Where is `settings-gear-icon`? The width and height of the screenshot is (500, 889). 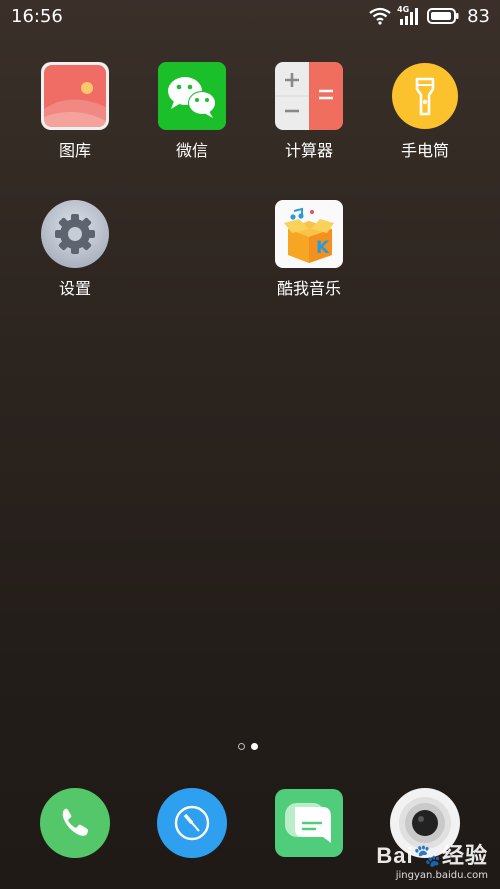
settings-gear-icon is located at coordinates (75, 234).